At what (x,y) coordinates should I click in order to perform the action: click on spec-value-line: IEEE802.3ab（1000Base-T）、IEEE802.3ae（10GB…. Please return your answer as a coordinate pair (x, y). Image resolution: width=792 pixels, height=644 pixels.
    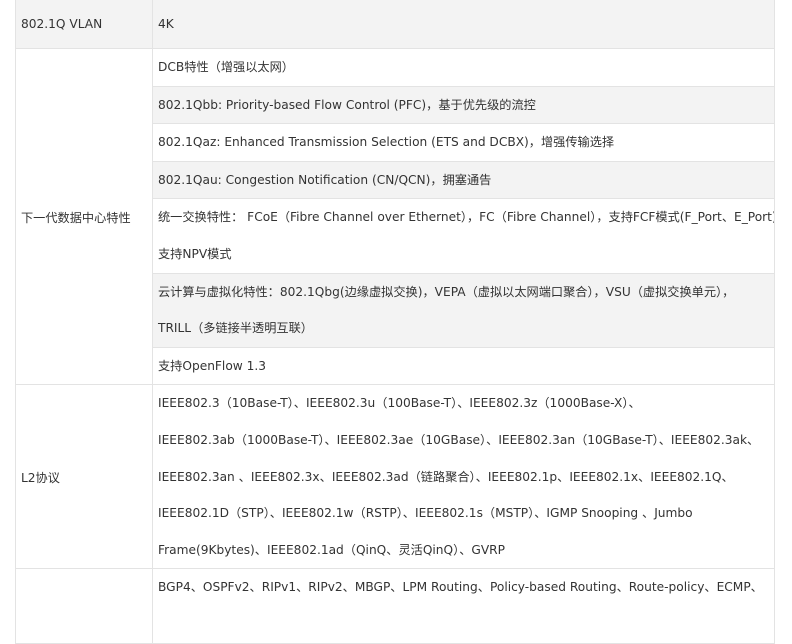
    Looking at the image, I should click on (459, 439).